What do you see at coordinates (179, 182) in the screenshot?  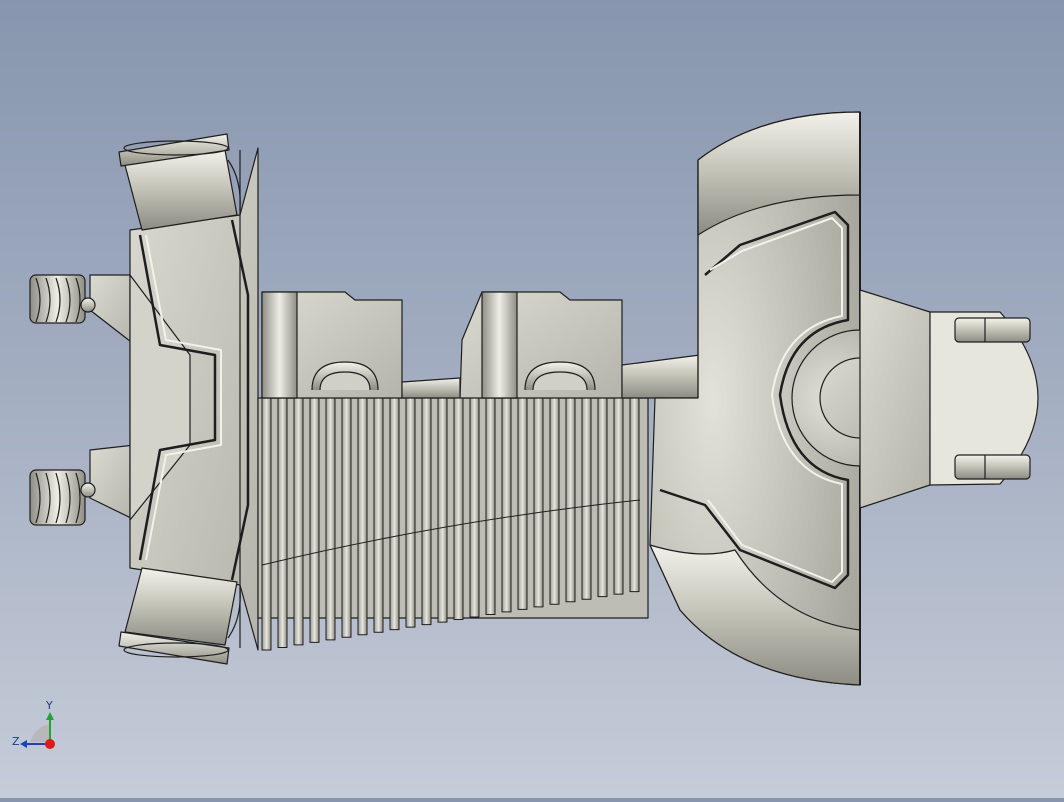 I see `port-upper` at bounding box center [179, 182].